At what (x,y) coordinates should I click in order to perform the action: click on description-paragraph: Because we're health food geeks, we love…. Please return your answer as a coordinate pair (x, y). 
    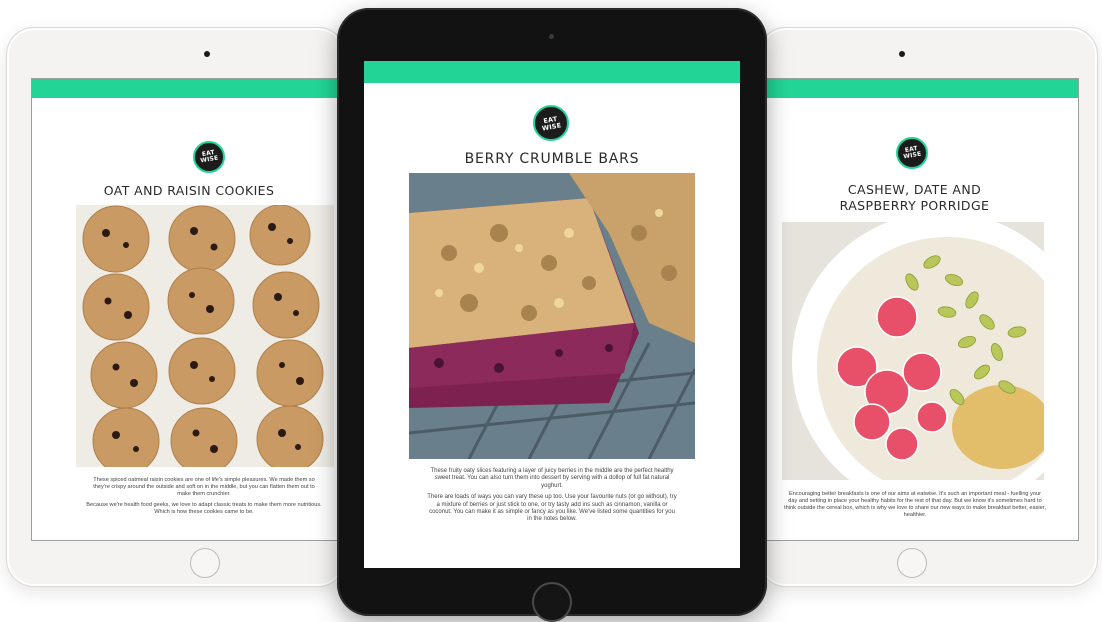
    Looking at the image, I should click on (204, 508).